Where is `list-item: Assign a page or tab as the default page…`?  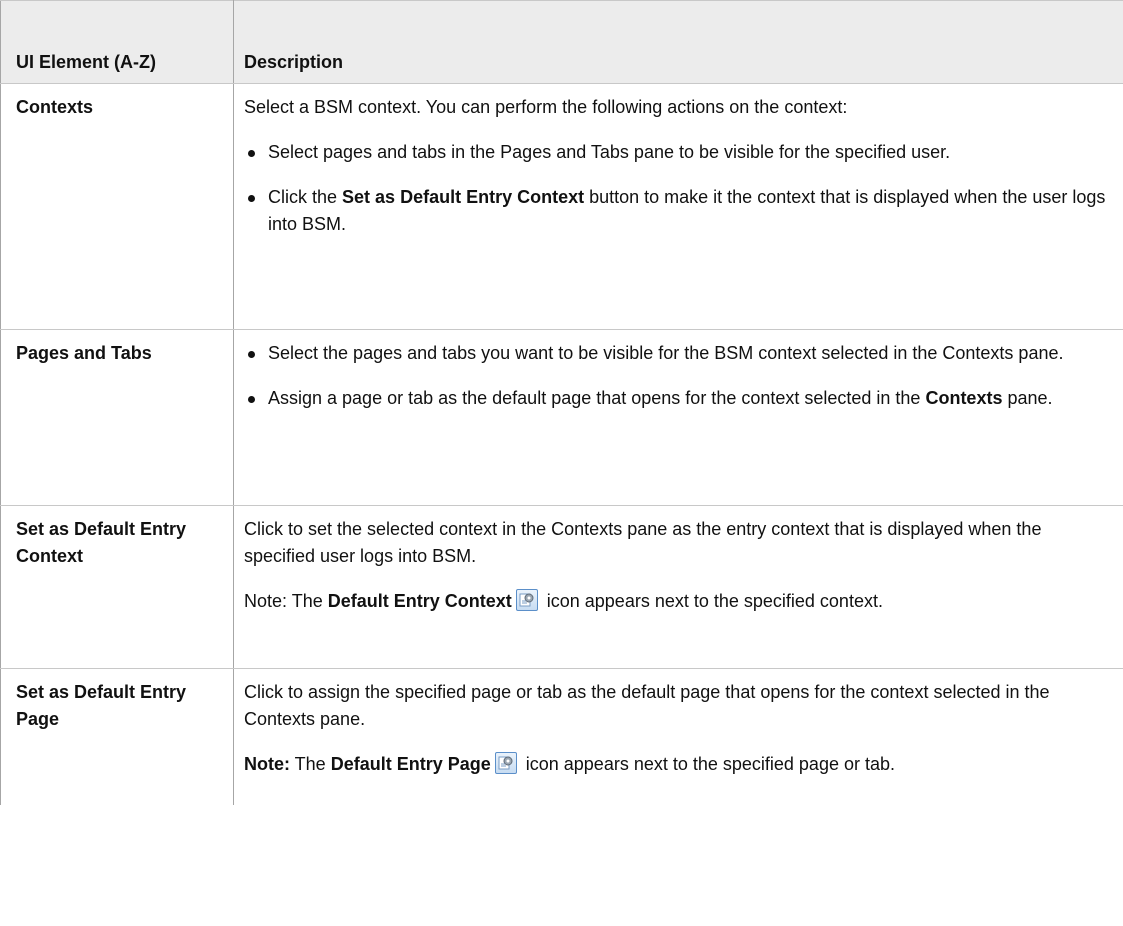 list-item: Assign a page or tab as the default page… is located at coordinates (677, 398).